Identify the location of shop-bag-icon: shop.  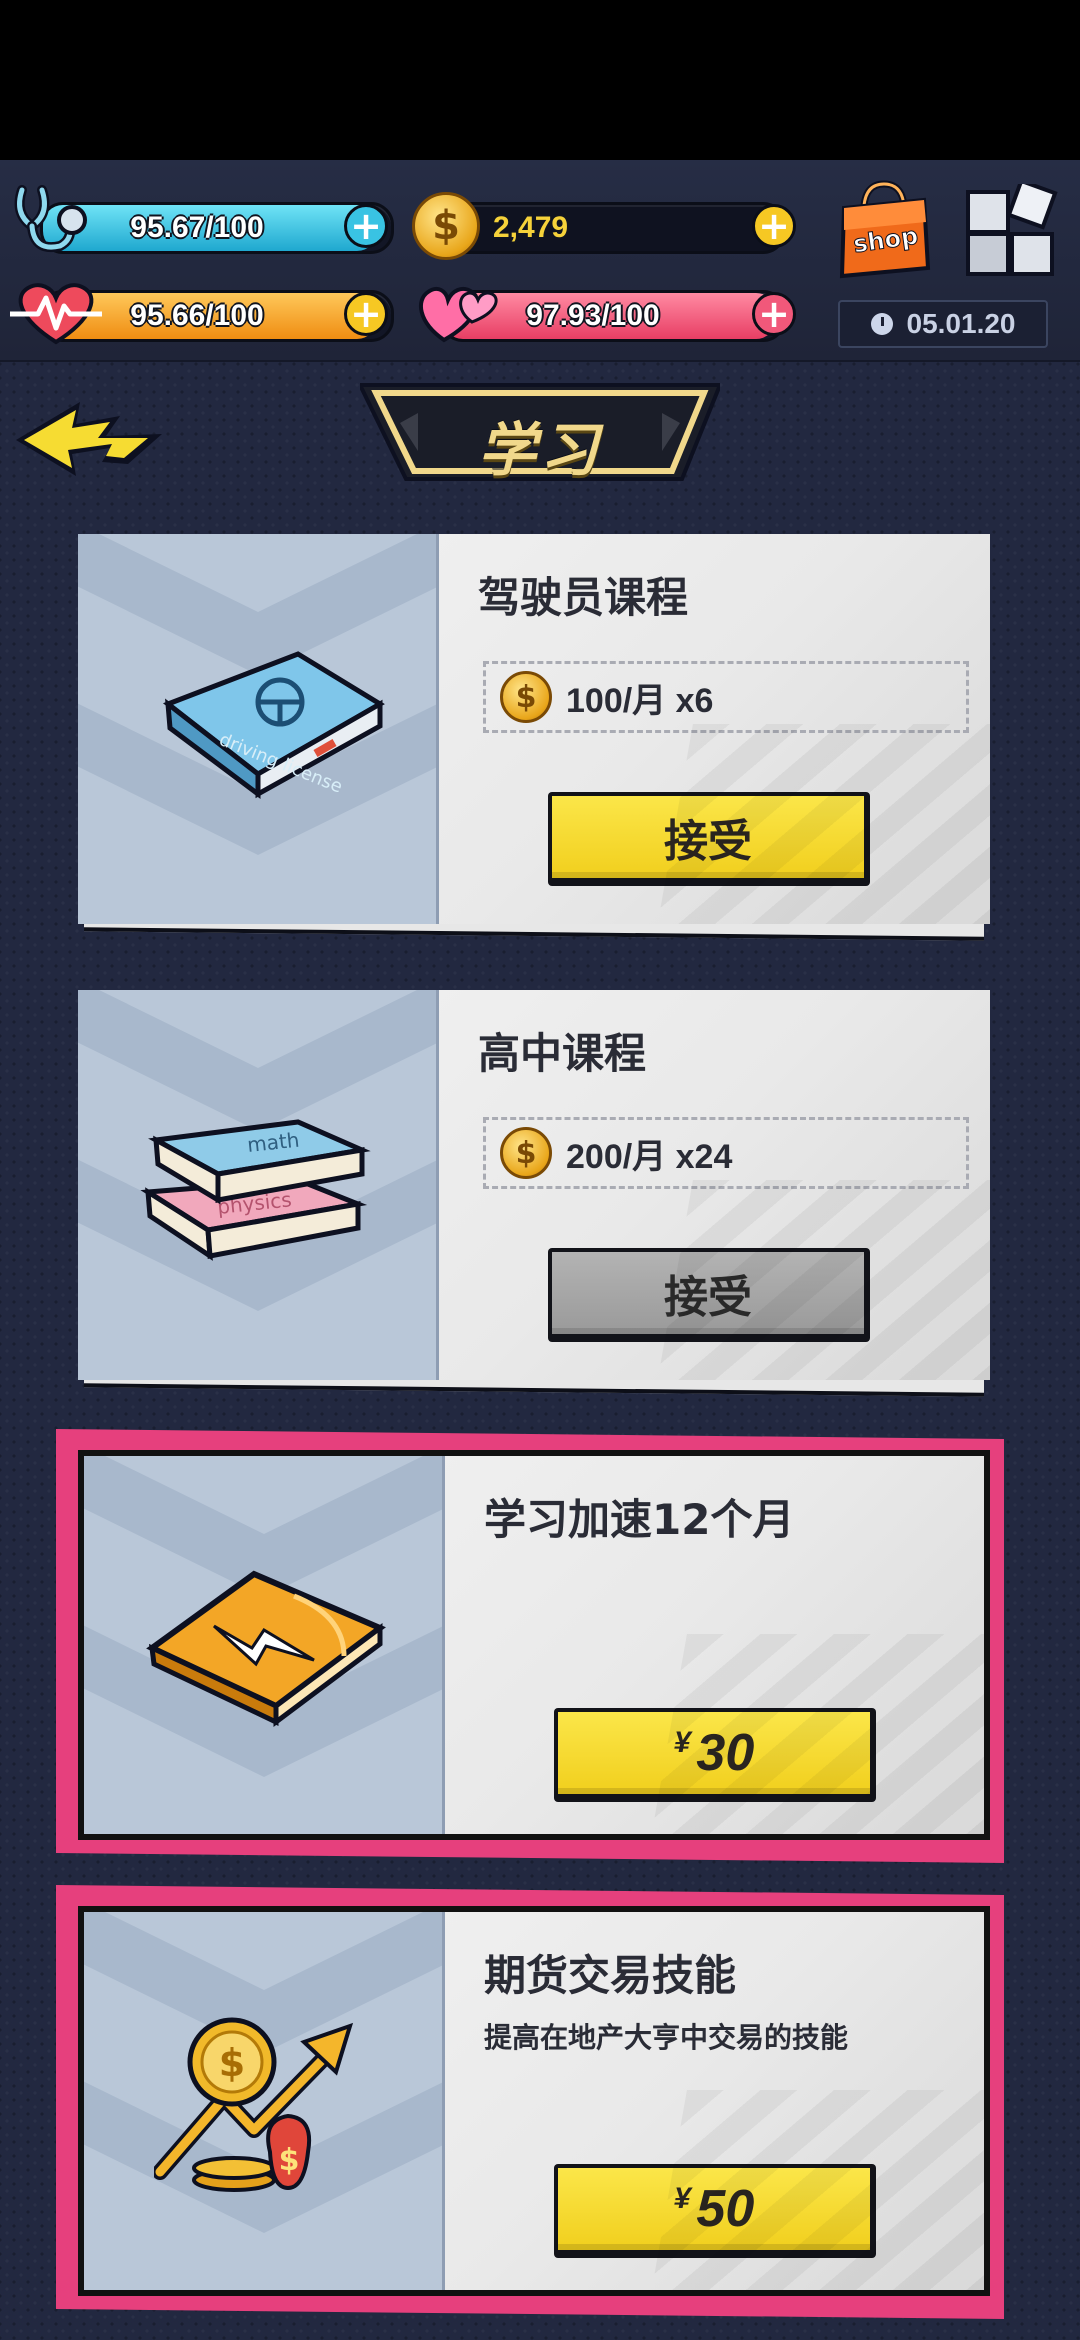
(884, 229).